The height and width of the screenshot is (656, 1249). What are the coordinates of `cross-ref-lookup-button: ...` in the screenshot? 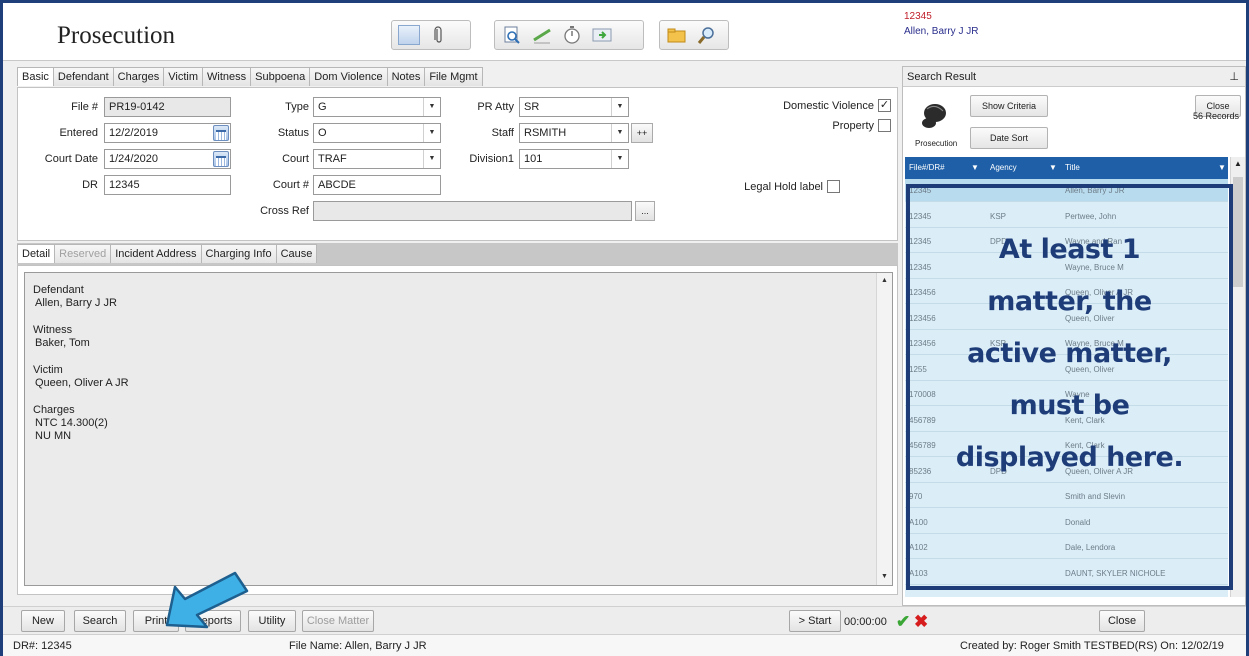 It's located at (645, 211).